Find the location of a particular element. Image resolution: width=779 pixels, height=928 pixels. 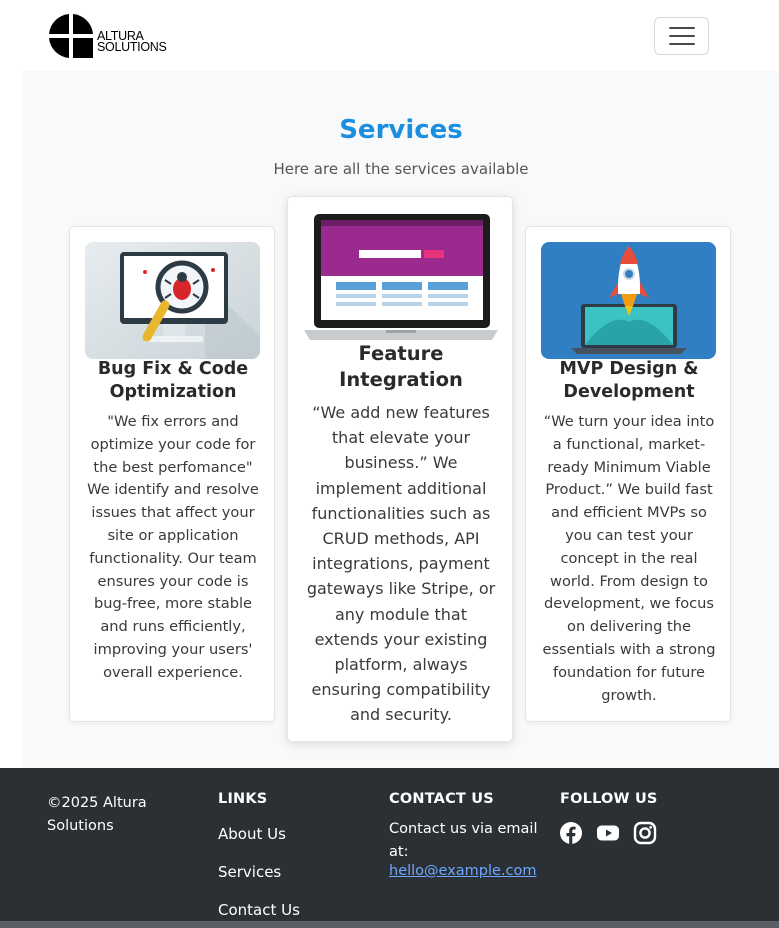

site-header: ALTURA SOLUTIONS is located at coordinates (389, 35).